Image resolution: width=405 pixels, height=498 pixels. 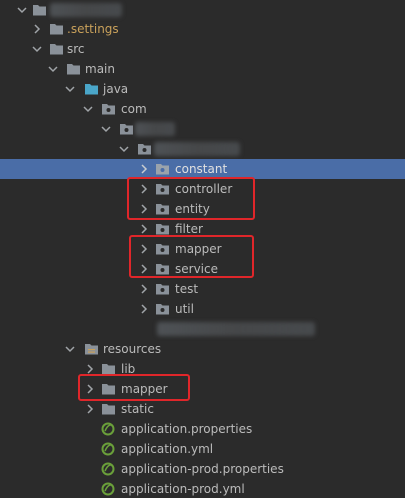 I want to click on tree-row-lib: lib, so click(x=202, y=369).